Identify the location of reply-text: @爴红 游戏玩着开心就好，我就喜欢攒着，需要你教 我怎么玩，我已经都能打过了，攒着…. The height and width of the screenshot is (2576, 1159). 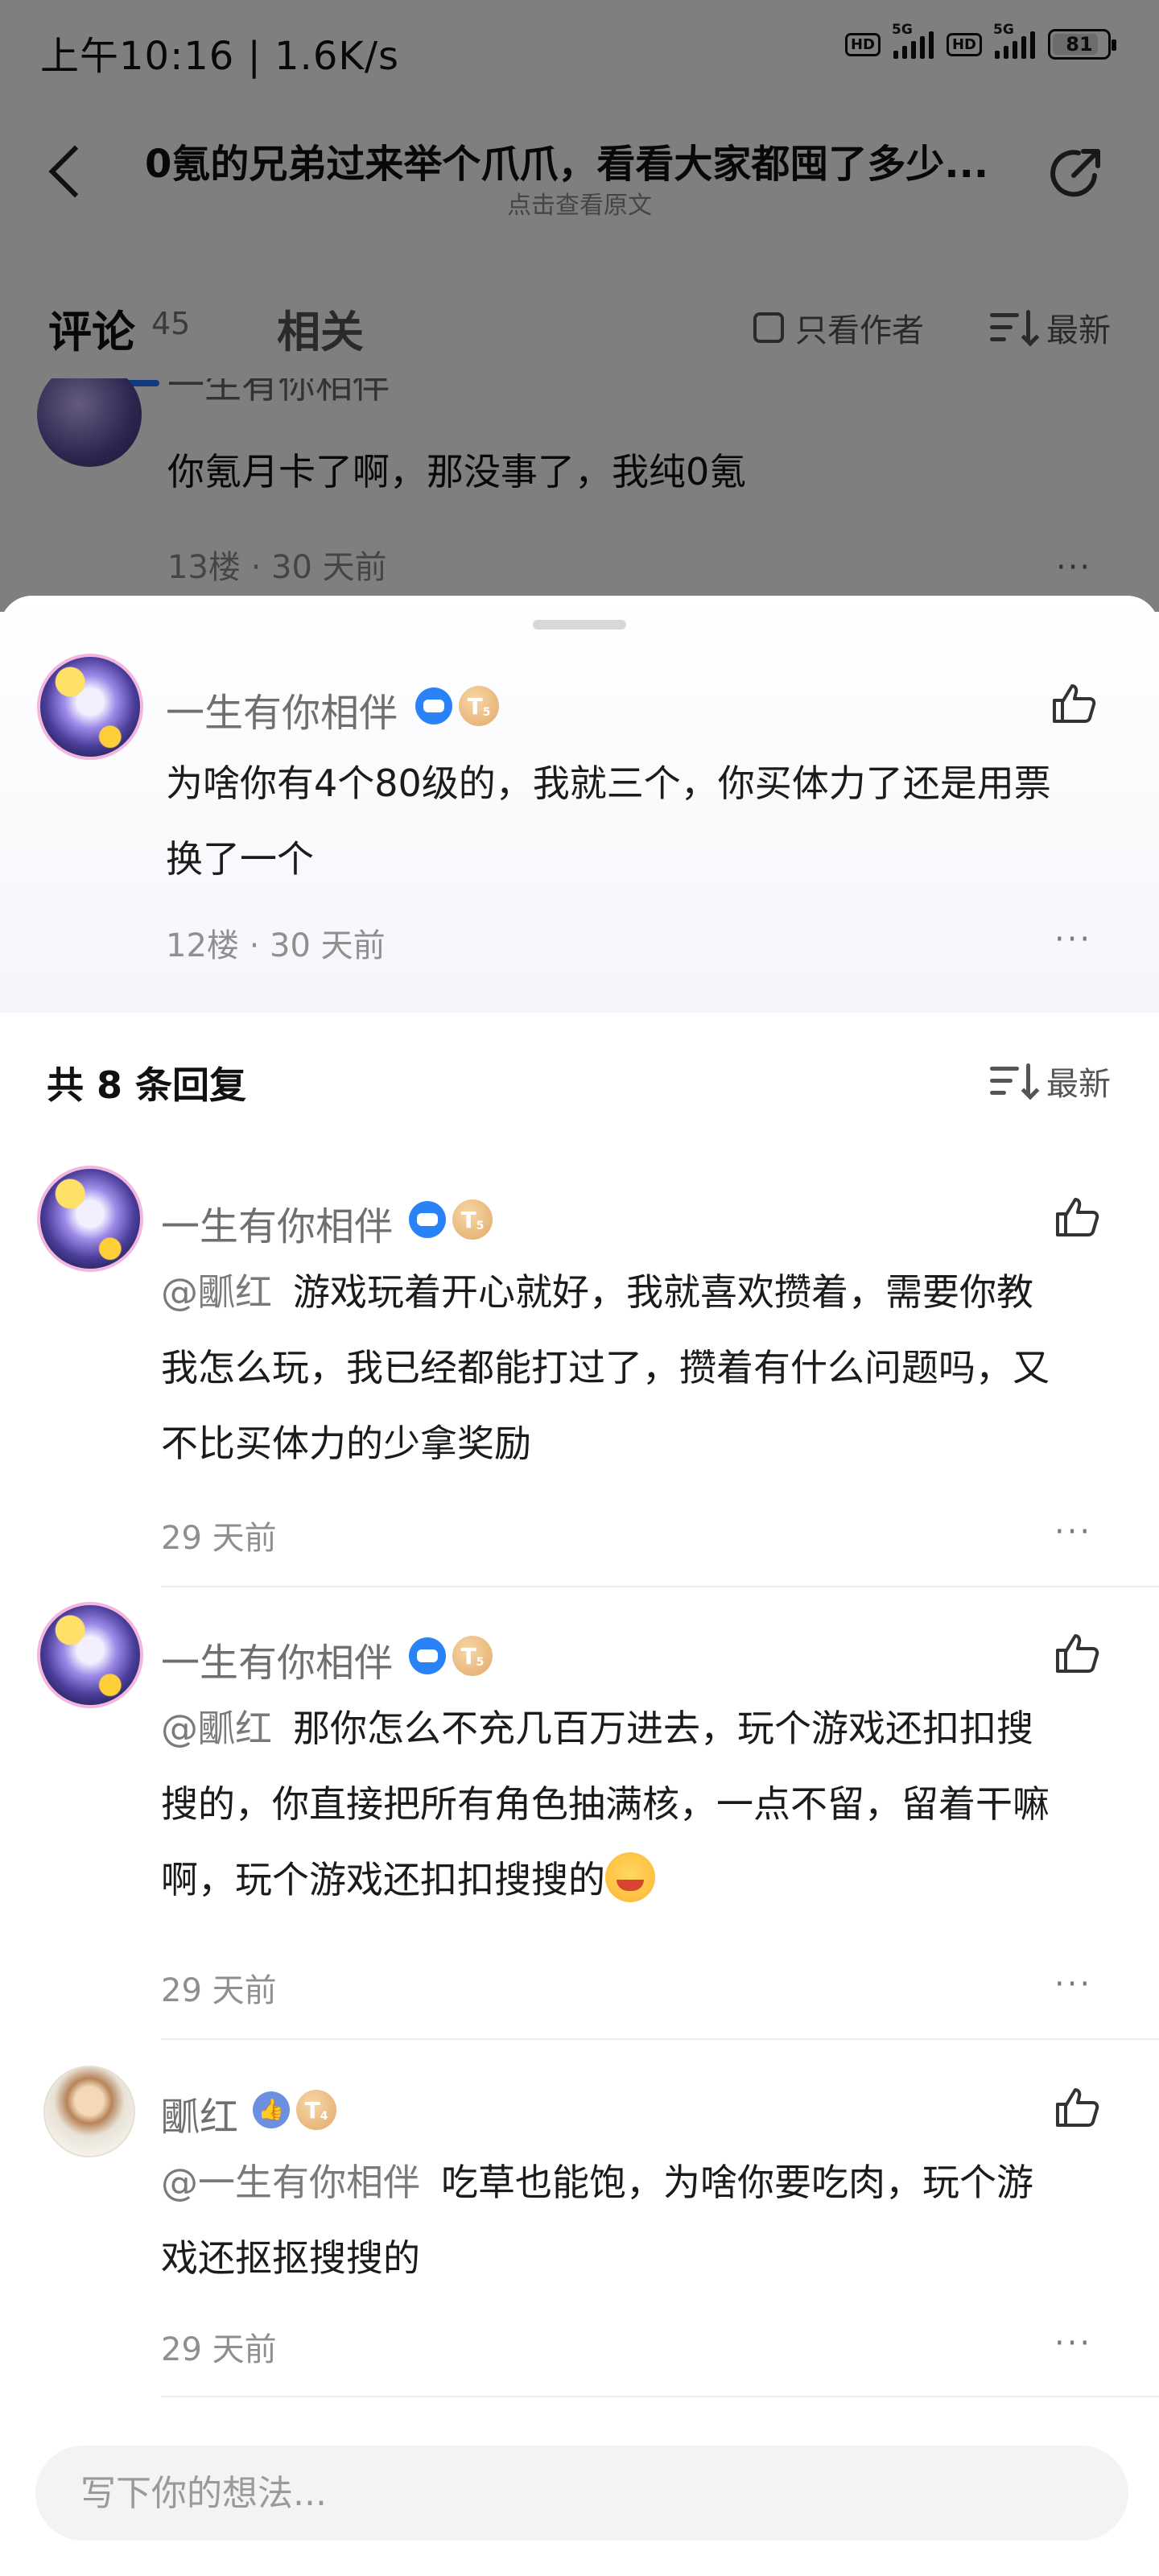
(648, 1367).